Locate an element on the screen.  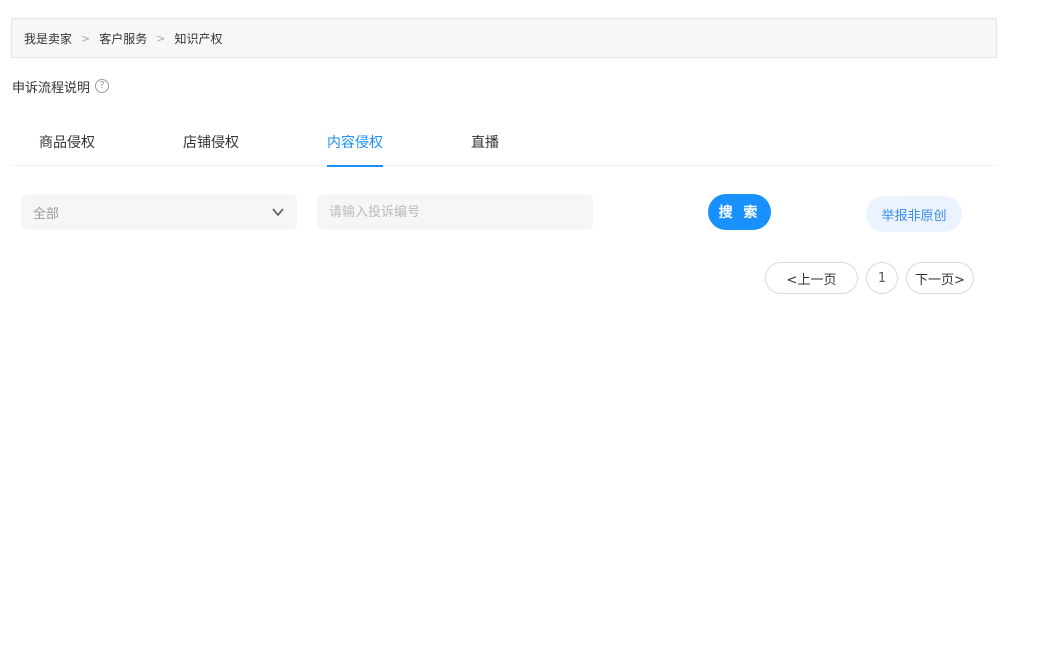
appeal-process-label: 申诉流程说明 is located at coordinates (51, 88).